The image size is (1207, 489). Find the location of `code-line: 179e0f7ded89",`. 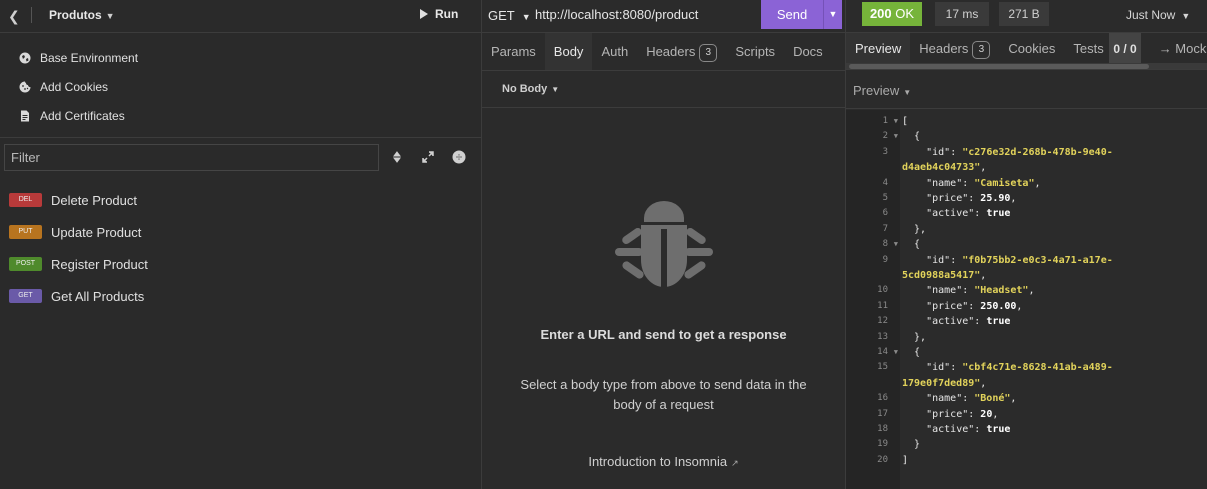

code-line: 179e0f7ded89", is located at coordinates (944, 383).